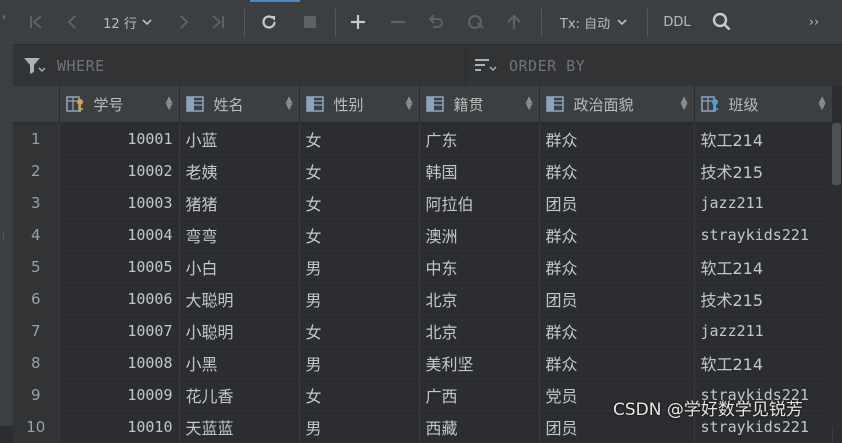 This screenshot has width=842, height=443. Describe the element at coordinates (836, 274) in the screenshot. I see `vertical-scrollbar` at that location.